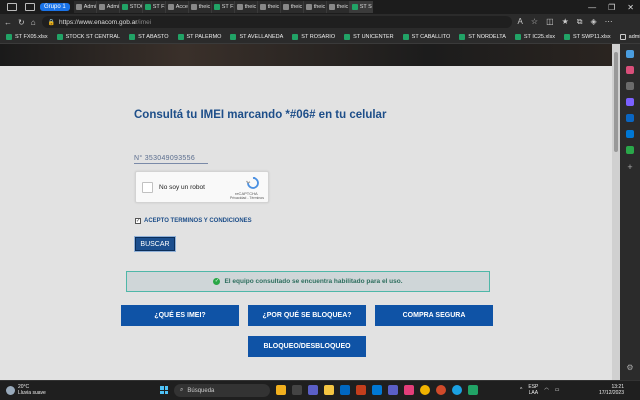  Describe the element at coordinates (592, 7) in the screenshot. I see `minimize-icon: —` at that location.